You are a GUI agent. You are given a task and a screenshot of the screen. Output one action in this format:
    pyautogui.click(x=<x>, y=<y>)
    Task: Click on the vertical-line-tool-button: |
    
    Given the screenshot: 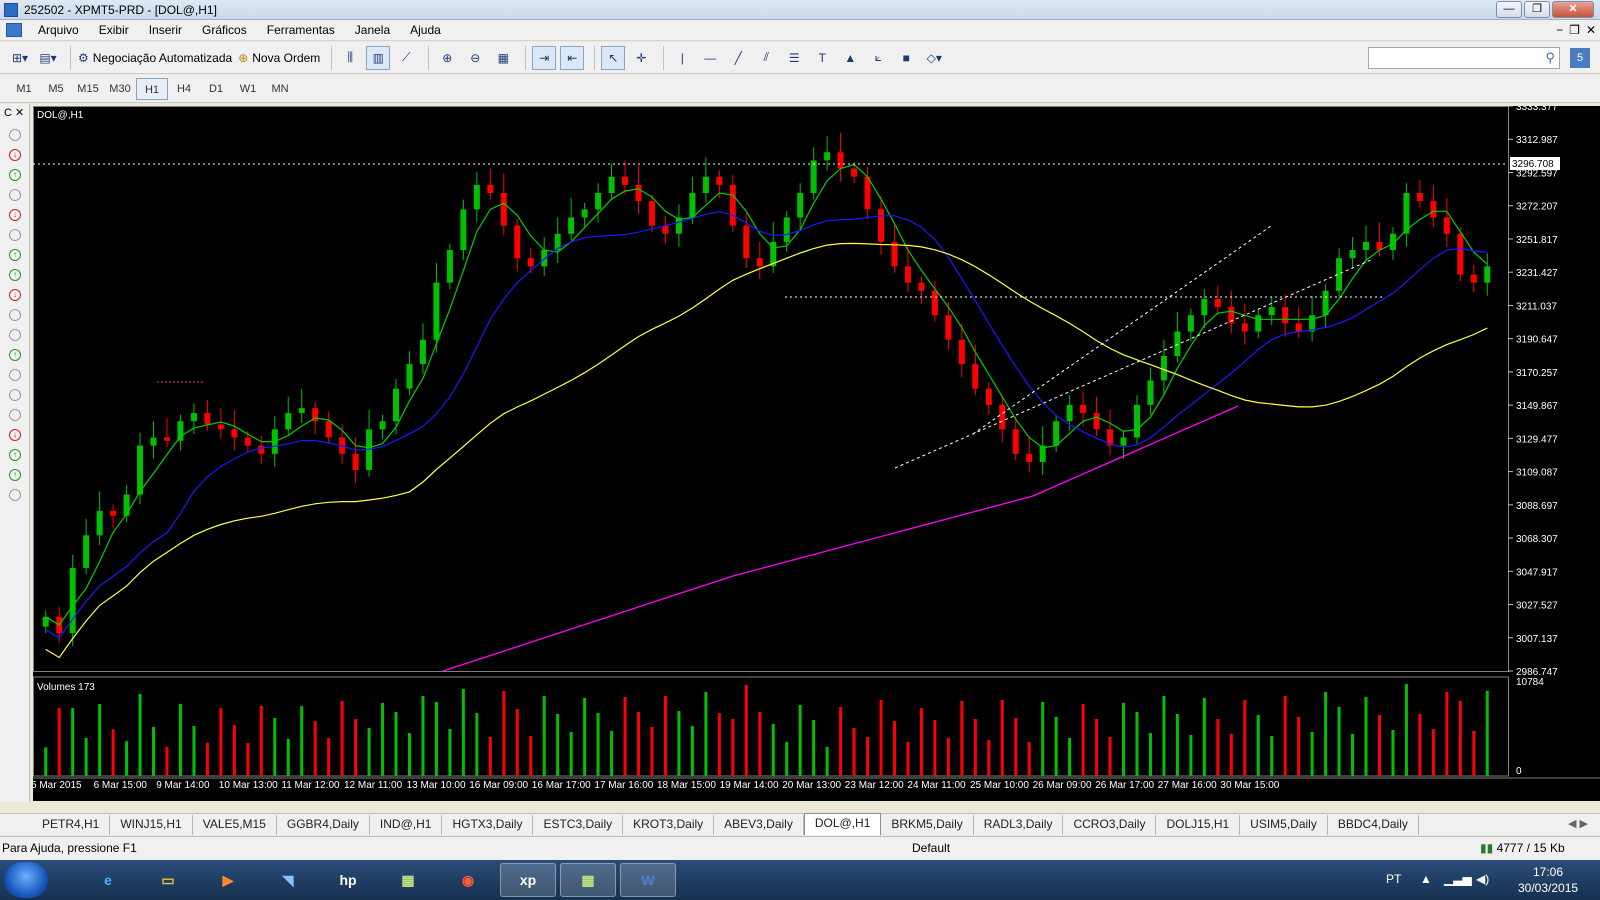 What is the action you would take?
    pyautogui.click(x=682, y=58)
    